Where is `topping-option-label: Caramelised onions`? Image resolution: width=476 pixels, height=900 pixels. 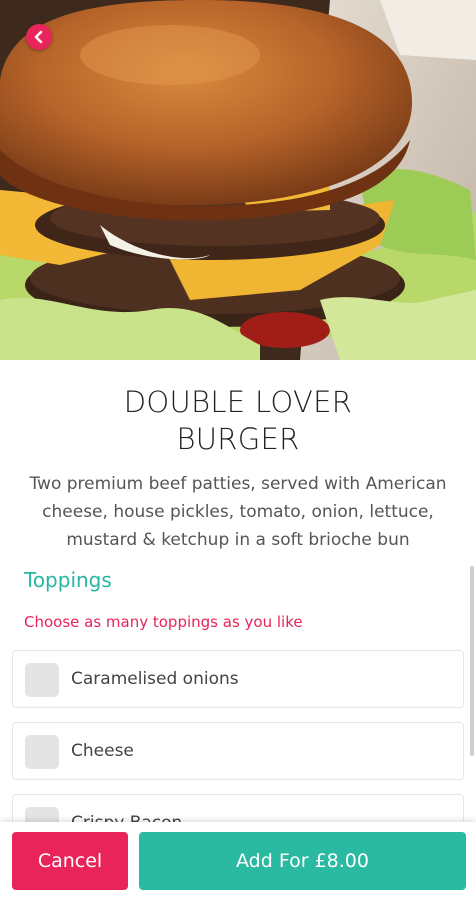
topping-option-label: Caramelised onions is located at coordinates (155, 679).